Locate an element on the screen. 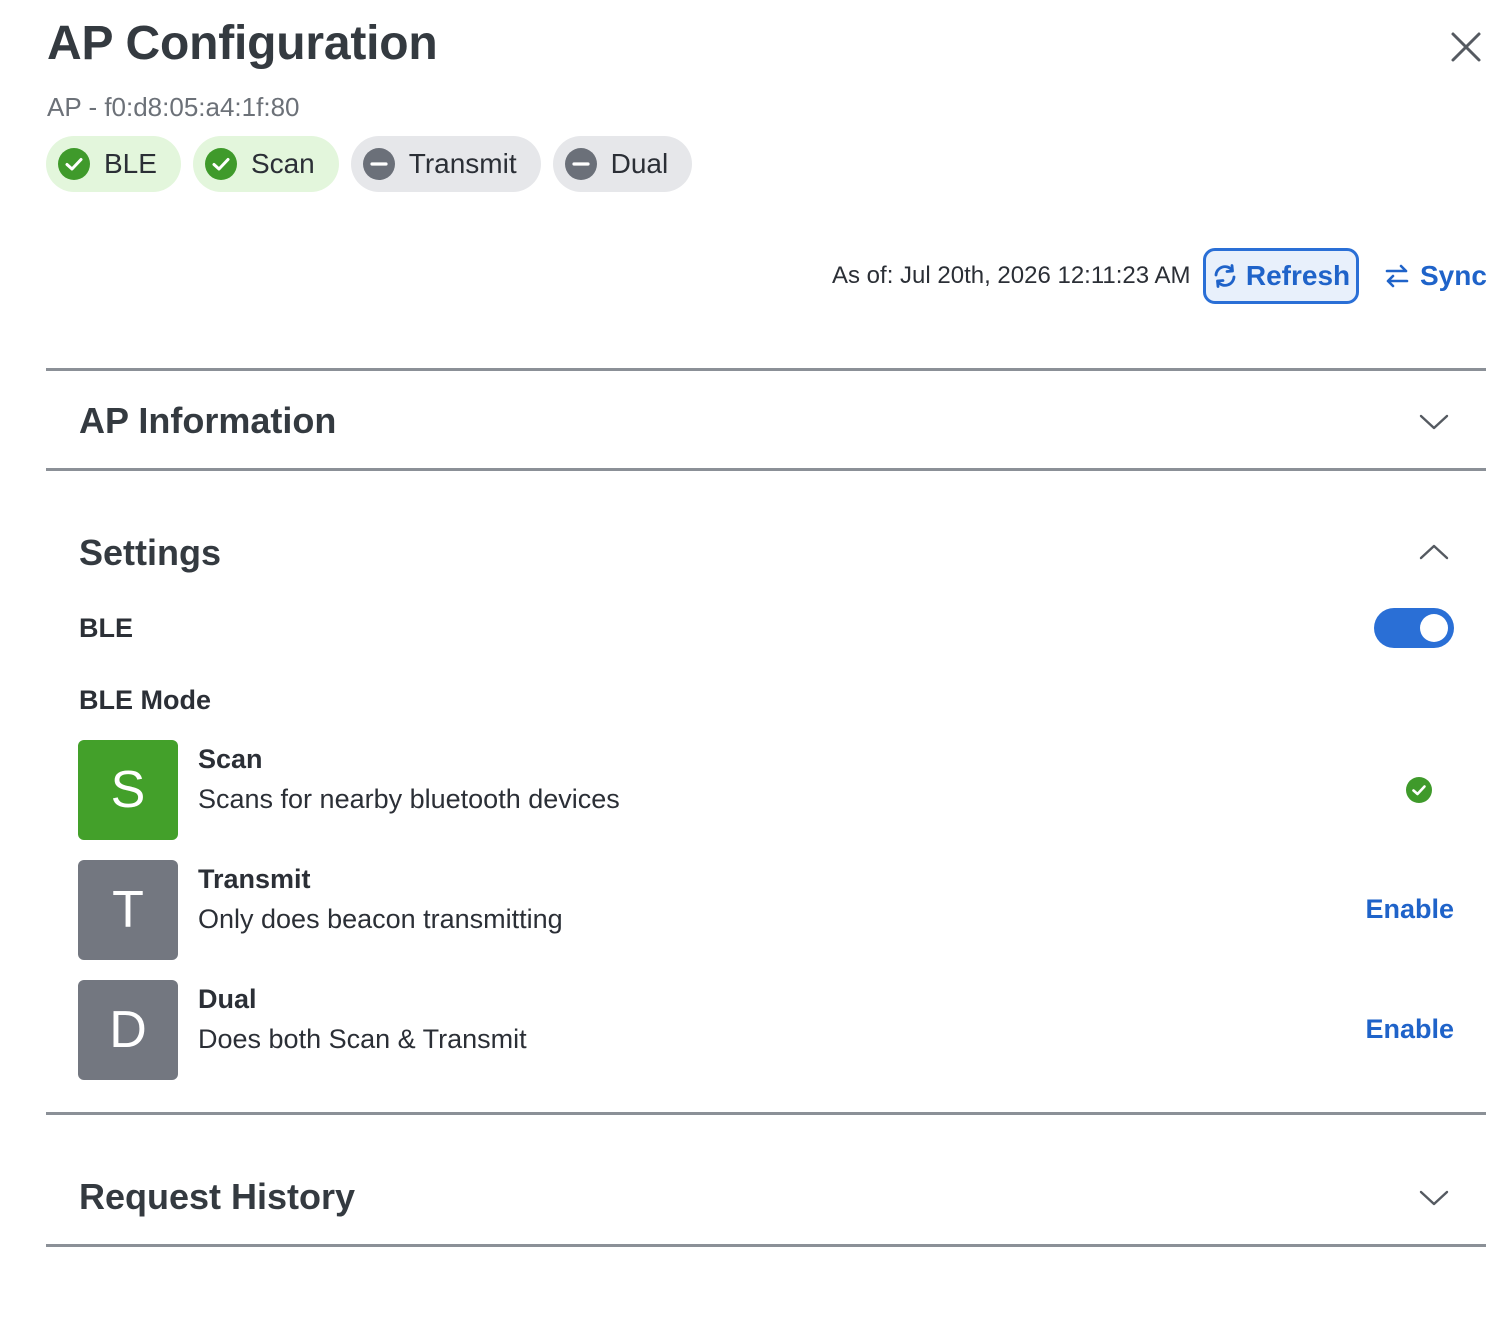 The image size is (1512, 1330). ap-information-header: AP Information is located at coordinates (766, 420).